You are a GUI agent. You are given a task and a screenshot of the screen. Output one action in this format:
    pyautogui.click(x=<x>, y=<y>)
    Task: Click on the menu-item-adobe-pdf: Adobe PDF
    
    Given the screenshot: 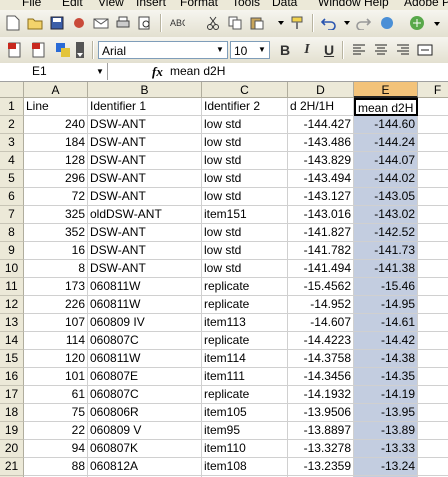 What is the action you would take?
    pyautogui.click(x=426, y=4)
    